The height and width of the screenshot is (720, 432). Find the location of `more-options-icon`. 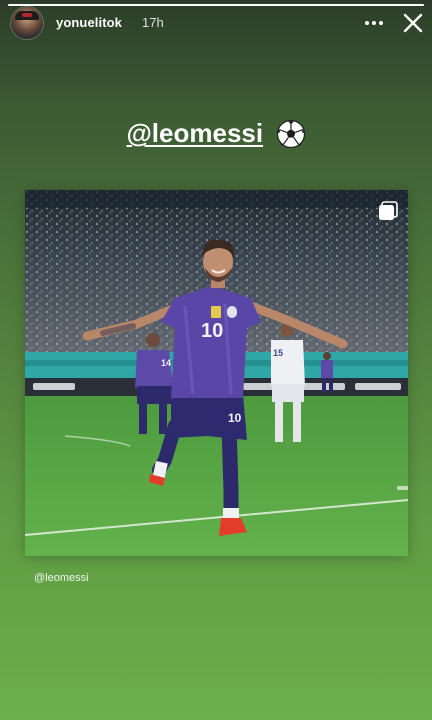

more-options-icon is located at coordinates (374, 23).